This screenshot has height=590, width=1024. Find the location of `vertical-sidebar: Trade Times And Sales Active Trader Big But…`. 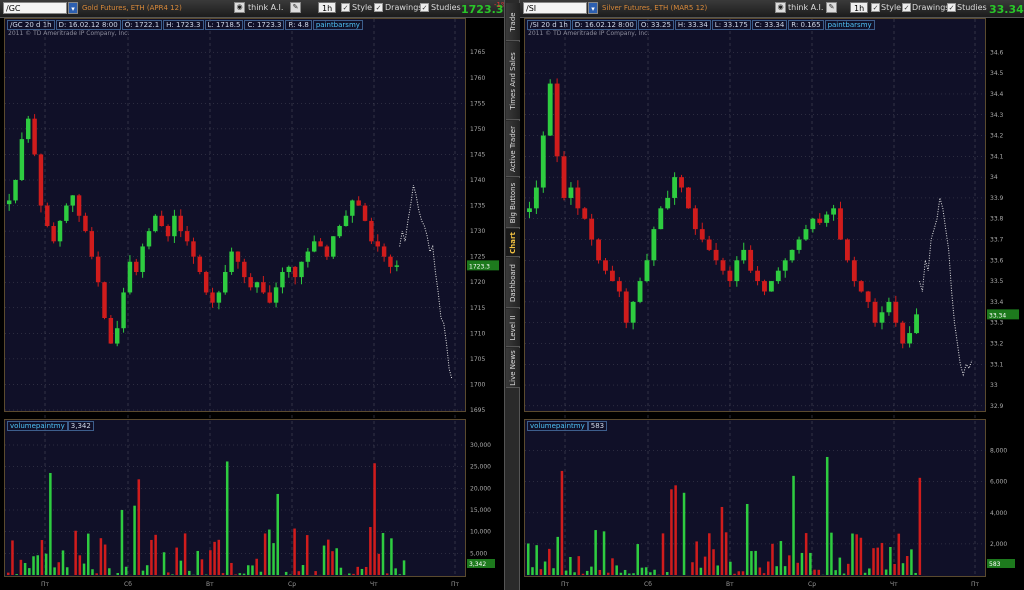

vertical-sidebar: Trade Times And Sales Active Trader Big But… is located at coordinates (512, 295).